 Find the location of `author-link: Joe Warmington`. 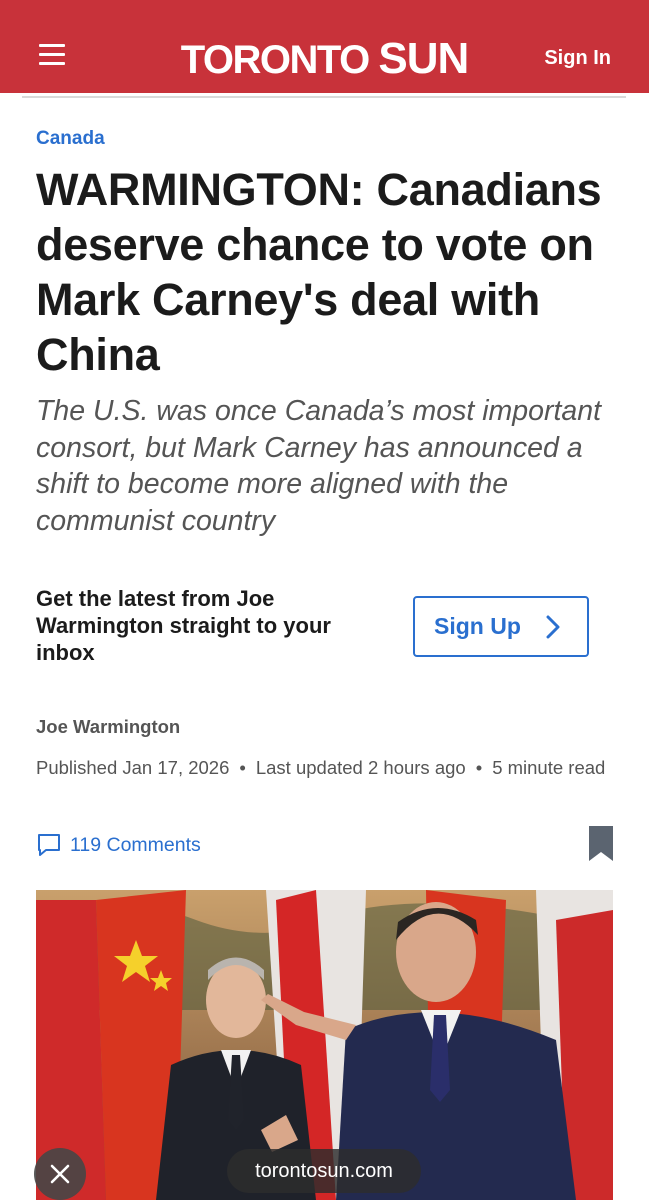

author-link: Joe Warmington is located at coordinates (108, 727).